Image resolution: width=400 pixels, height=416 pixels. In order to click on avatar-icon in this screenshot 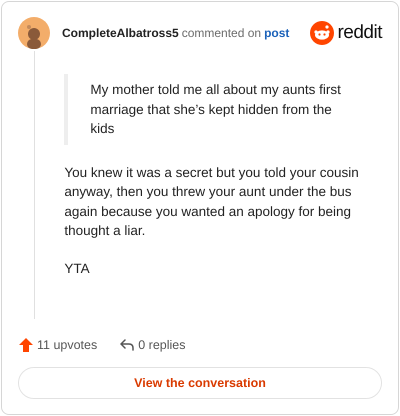, I will do `click(34, 33)`.